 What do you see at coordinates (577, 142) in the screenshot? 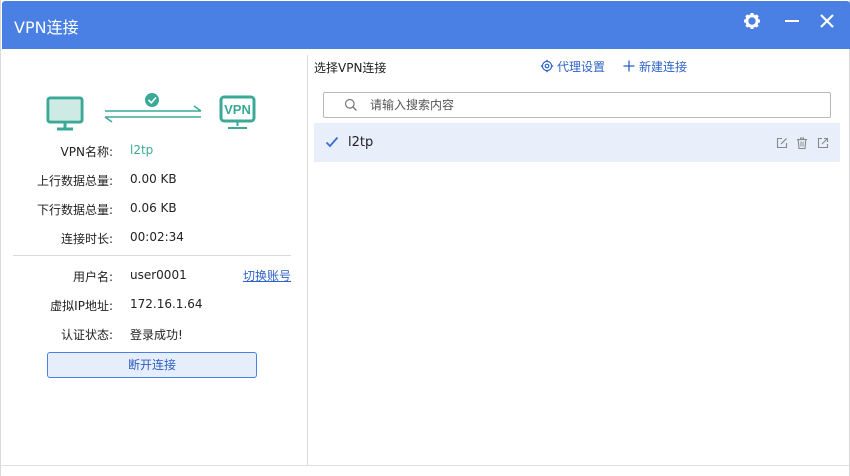
I see `connection-list-item: l2tp` at bounding box center [577, 142].